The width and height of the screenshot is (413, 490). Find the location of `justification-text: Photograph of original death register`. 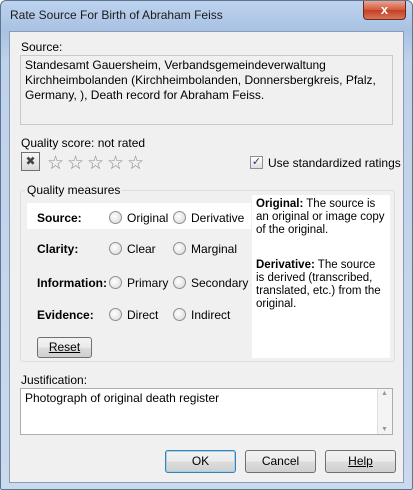

justification-text: Photograph of original death register is located at coordinates (122, 398).